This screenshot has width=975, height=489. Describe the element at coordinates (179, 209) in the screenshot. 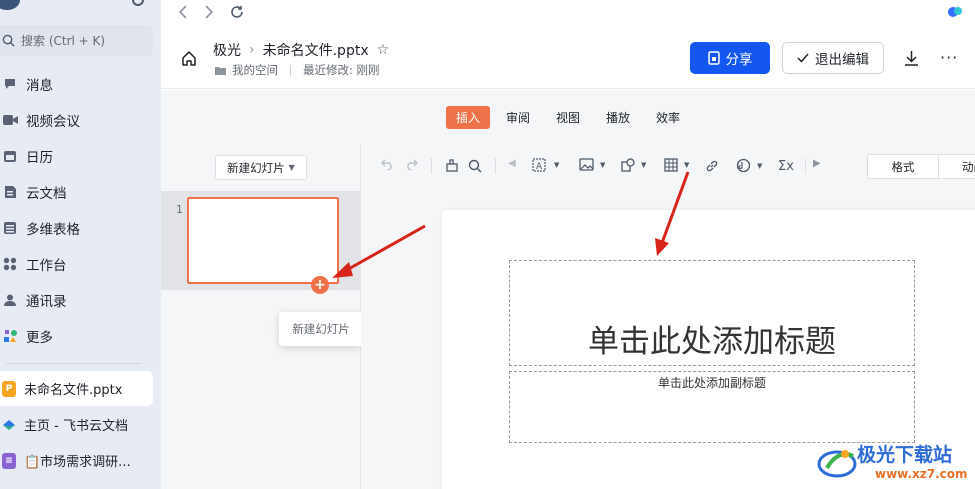

I see `slide-number: 1` at that location.